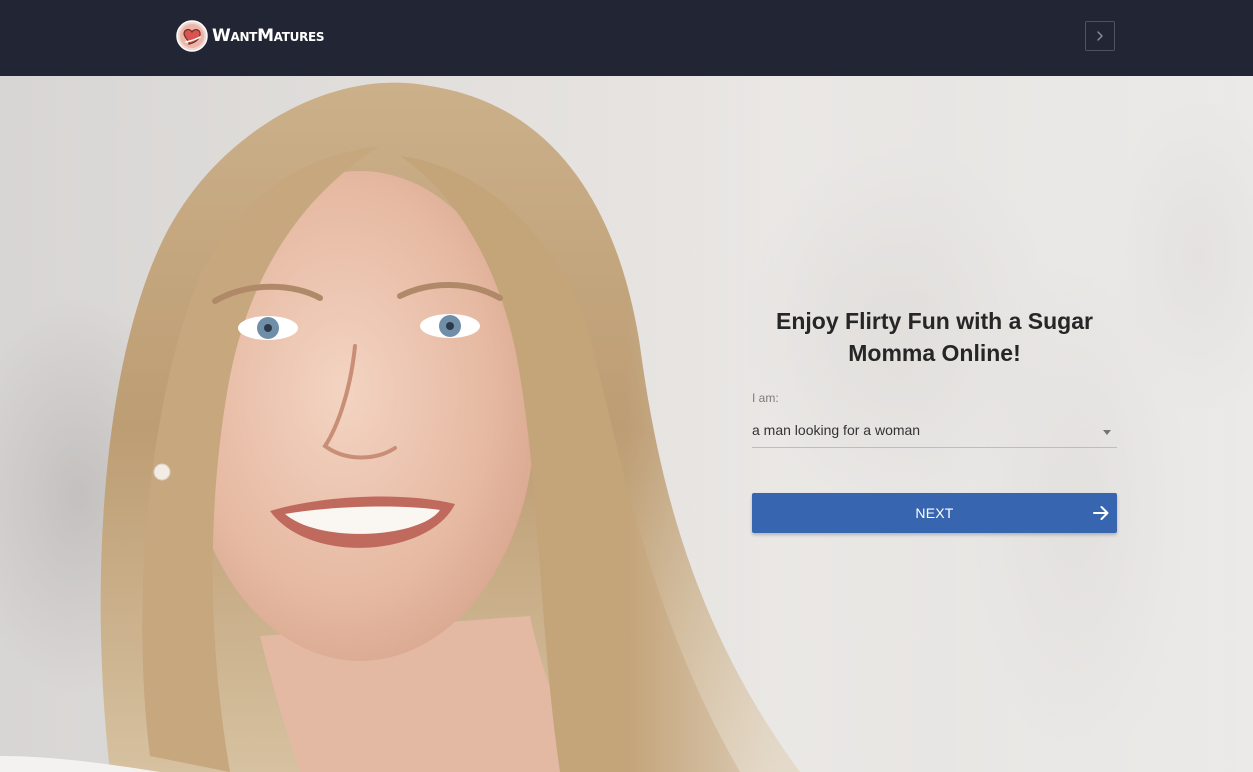 The image size is (1253, 772). I want to click on next-button: NEXT, so click(934, 513).